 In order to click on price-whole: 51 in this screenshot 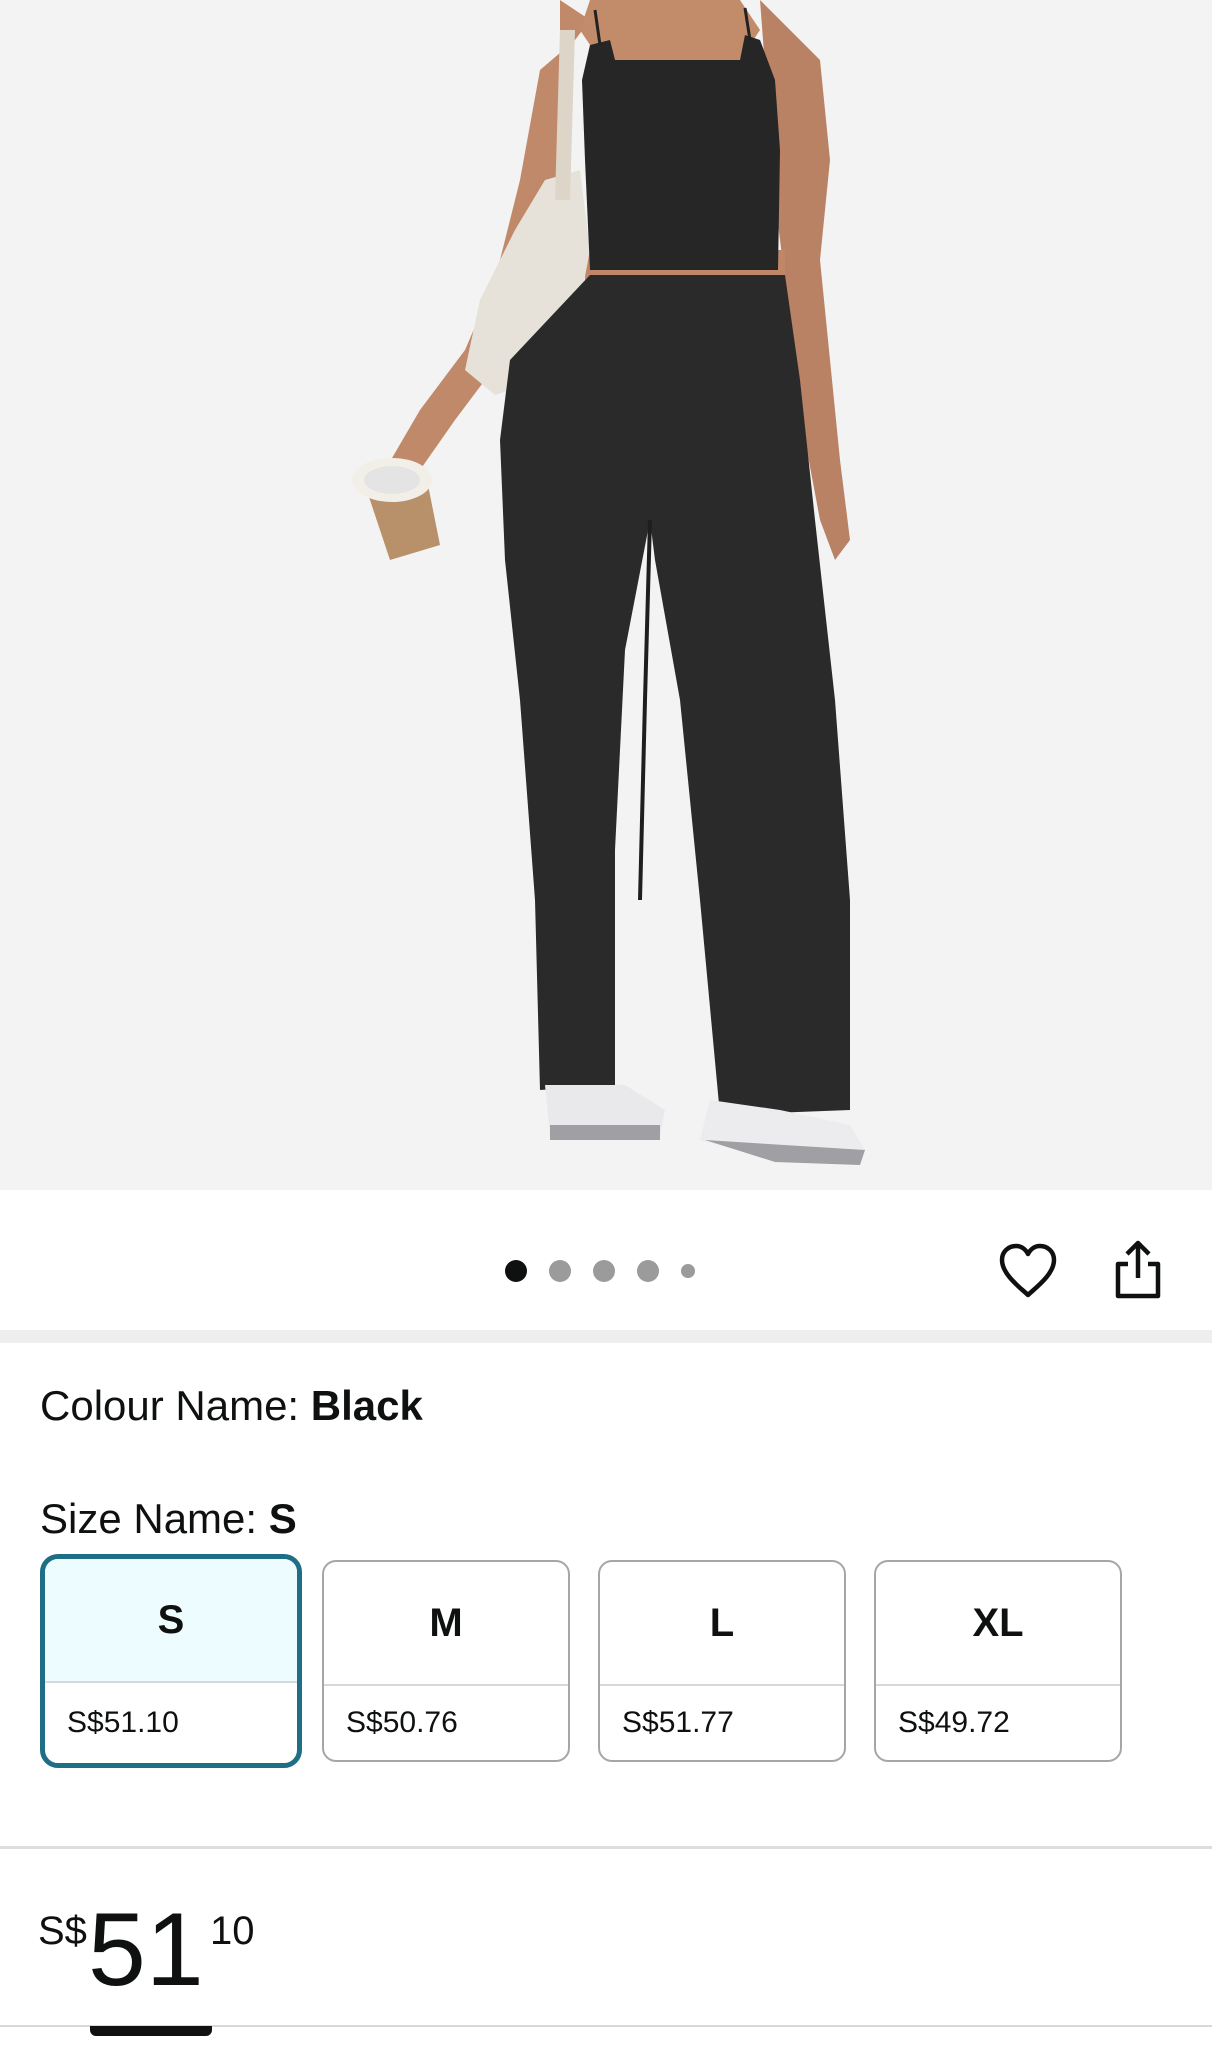, I will do `click(146, 1950)`.